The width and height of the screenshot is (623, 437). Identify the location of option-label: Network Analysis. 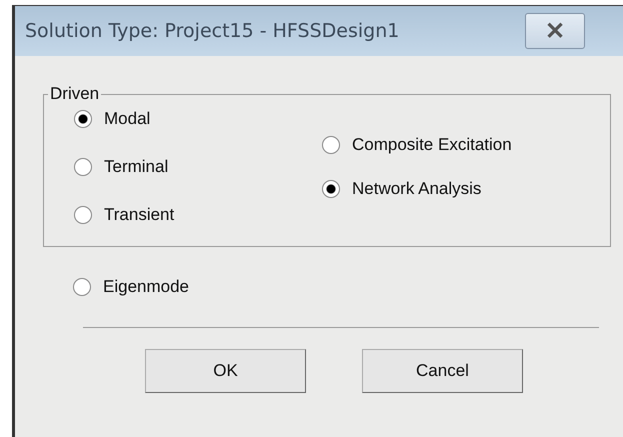
(417, 189).